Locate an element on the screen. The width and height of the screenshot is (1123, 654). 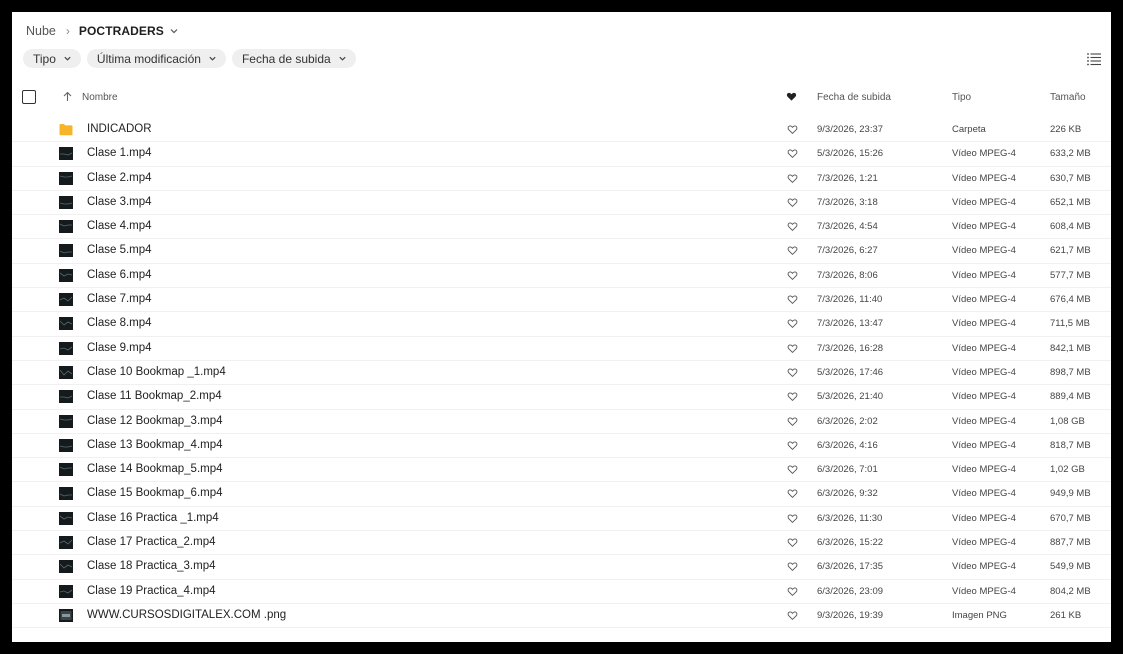
upload-date: 7/3/2026, 4:54 is located at coordinates (847, 227).